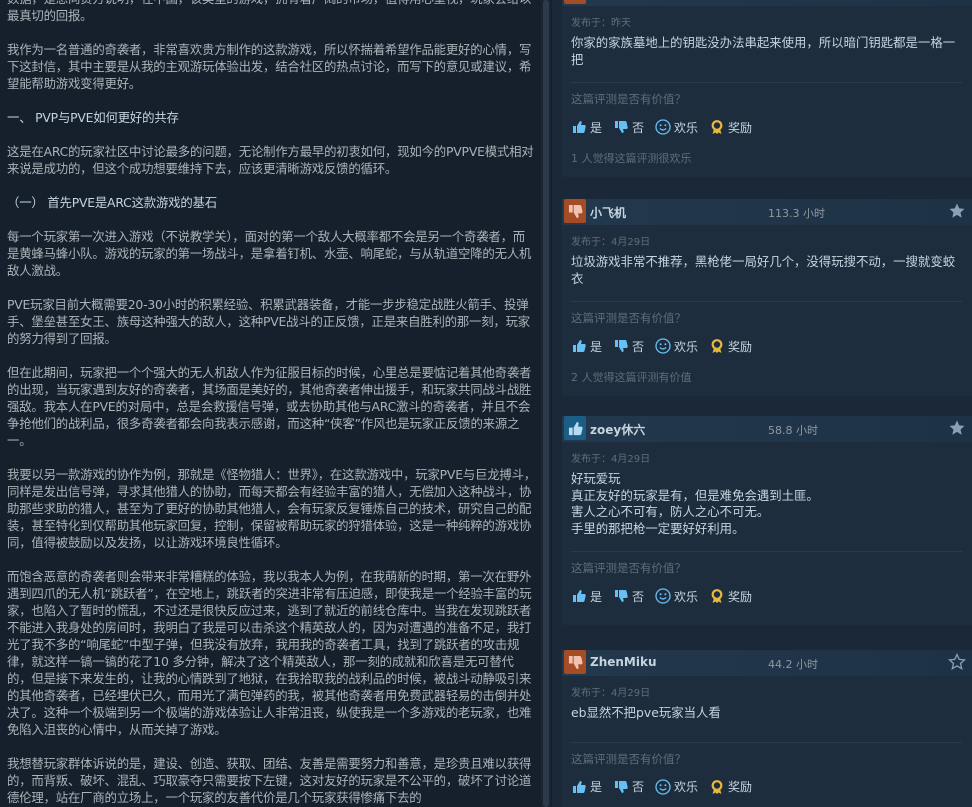 The width and height of the screenshot is (972, 807). I want to click on review-text-line: 垃圾游戏非常不推荐，黑枪佬一局好几个，没得玩搜不动，一搜就变蛟衣, so click(763, 270).